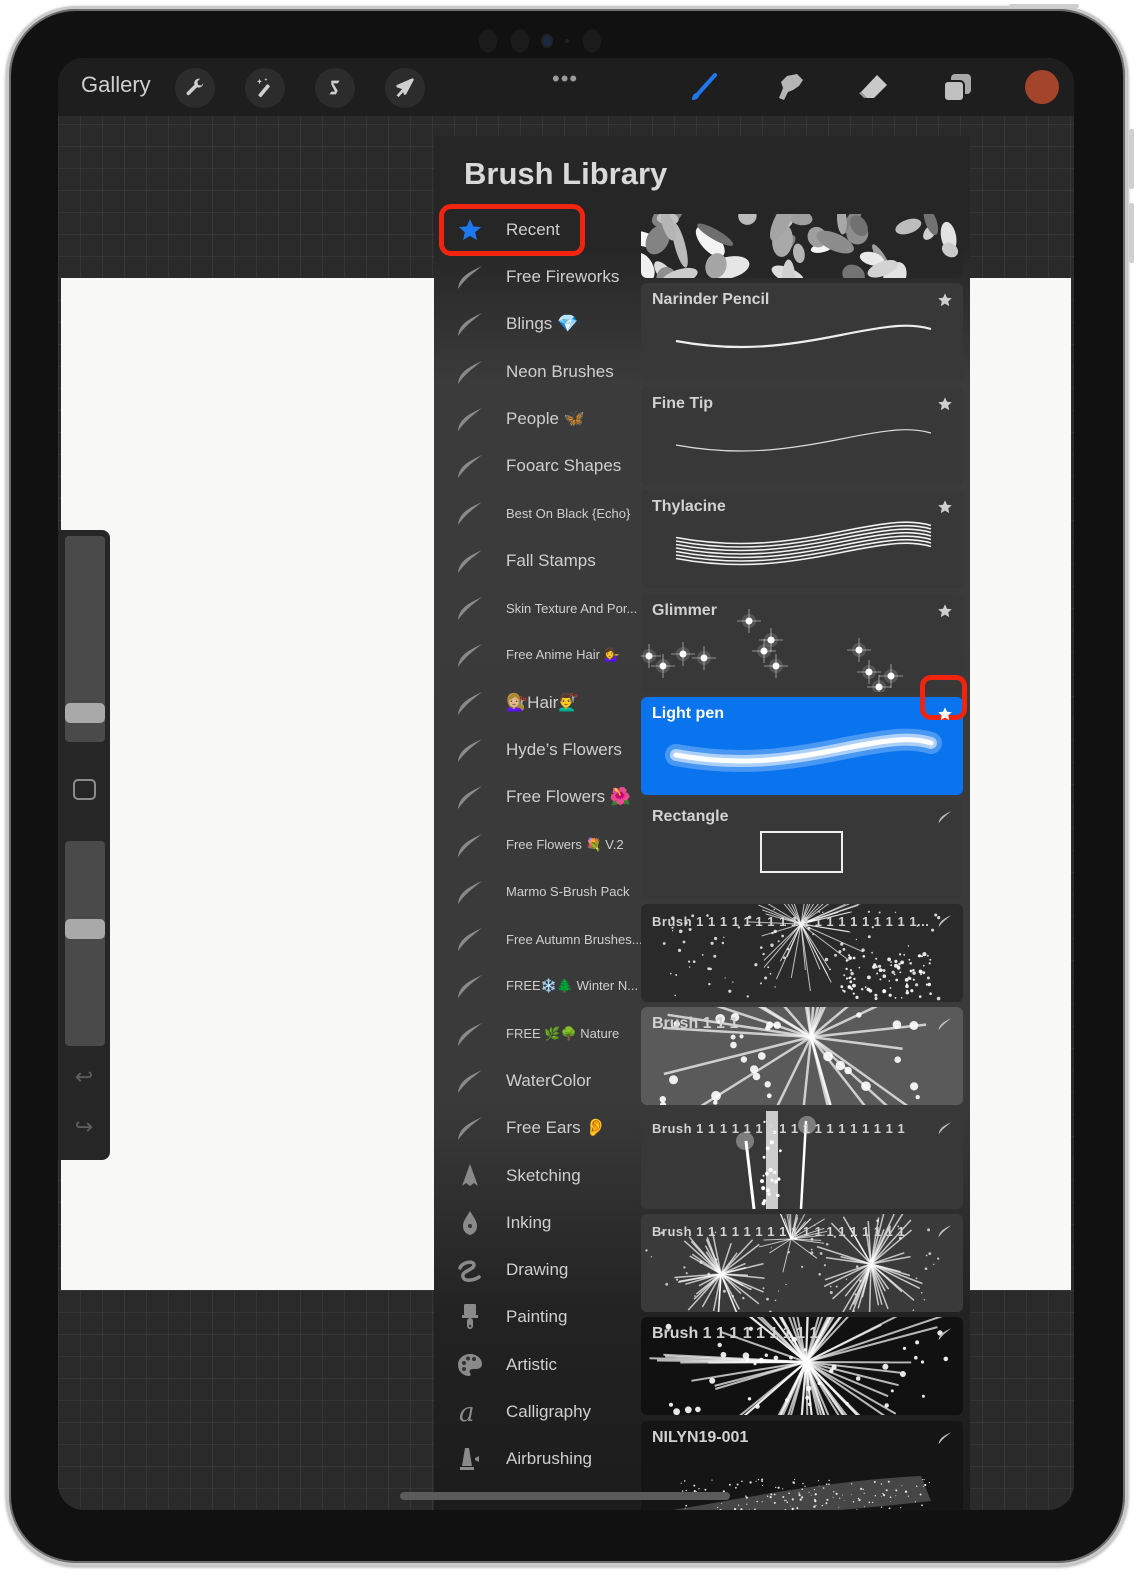 This screenshot has height=1590, width=1148. Describe the element at coordinates (565, 1496) in the screenshot. I see `home-indicator` at that location.